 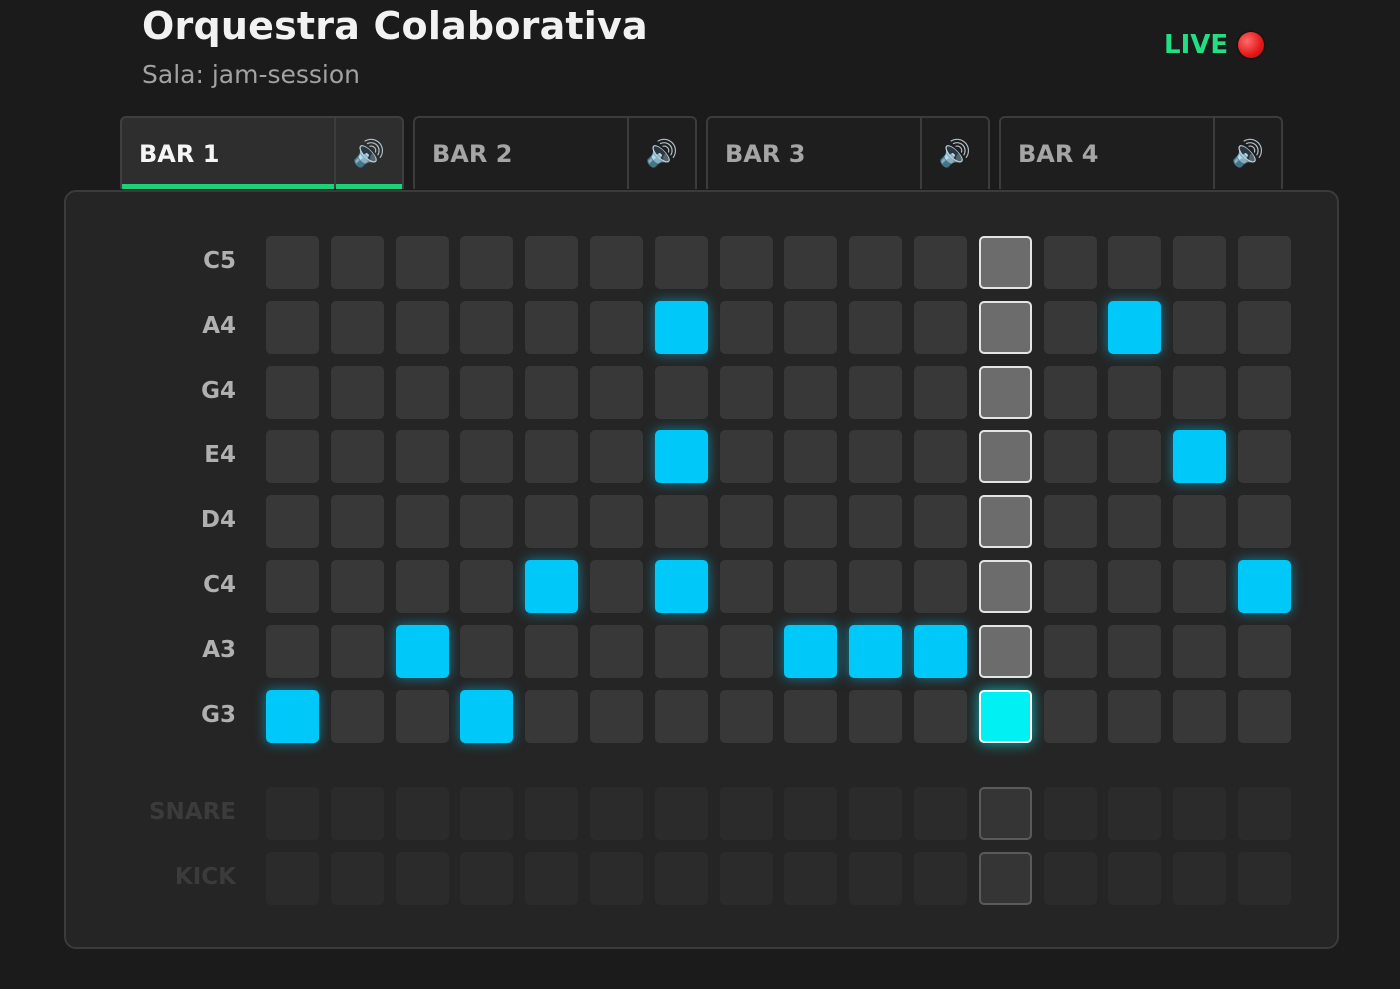 What do you see at coordinates (815, 153) in the screenshot?
I see `tab-label: BAR 3` at bounding box center [815, 153].